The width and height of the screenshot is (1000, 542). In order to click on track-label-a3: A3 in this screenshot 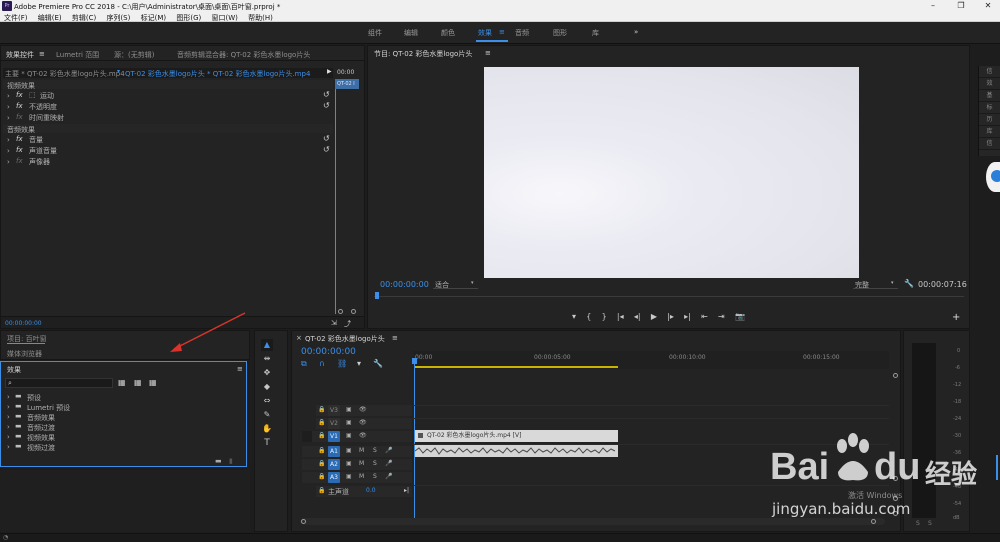, I will do `click(334, 477)`.